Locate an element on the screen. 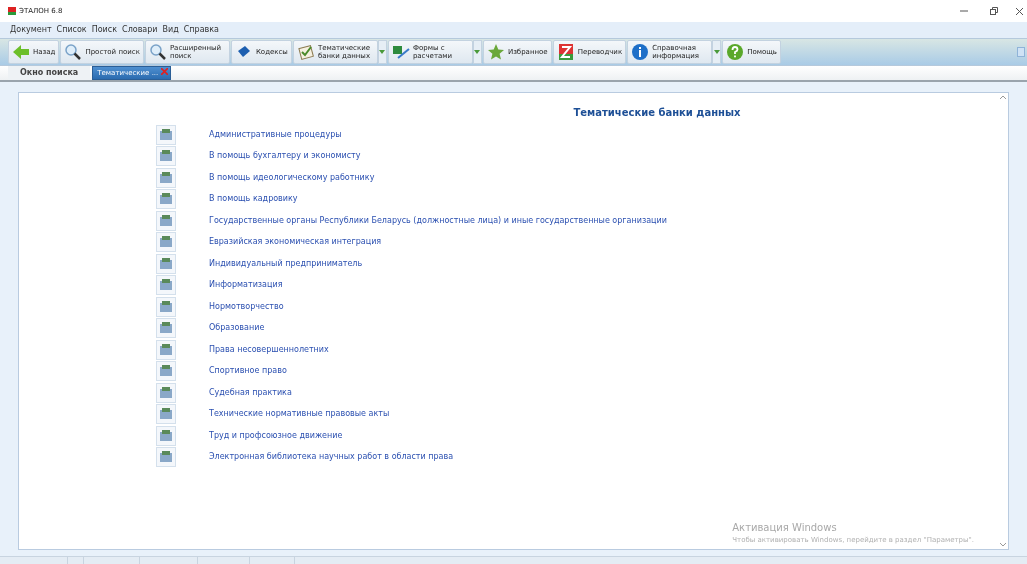  menu-item: Документ is located at coordinates (31, 30).